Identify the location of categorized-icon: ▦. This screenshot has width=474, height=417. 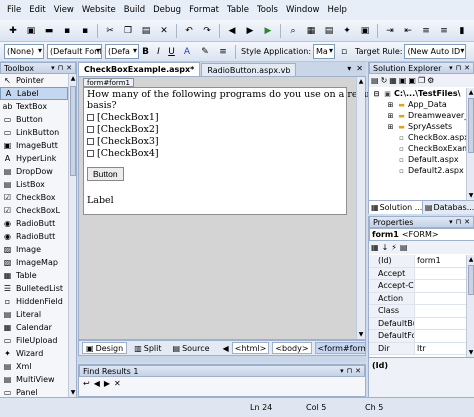
(375, 247).